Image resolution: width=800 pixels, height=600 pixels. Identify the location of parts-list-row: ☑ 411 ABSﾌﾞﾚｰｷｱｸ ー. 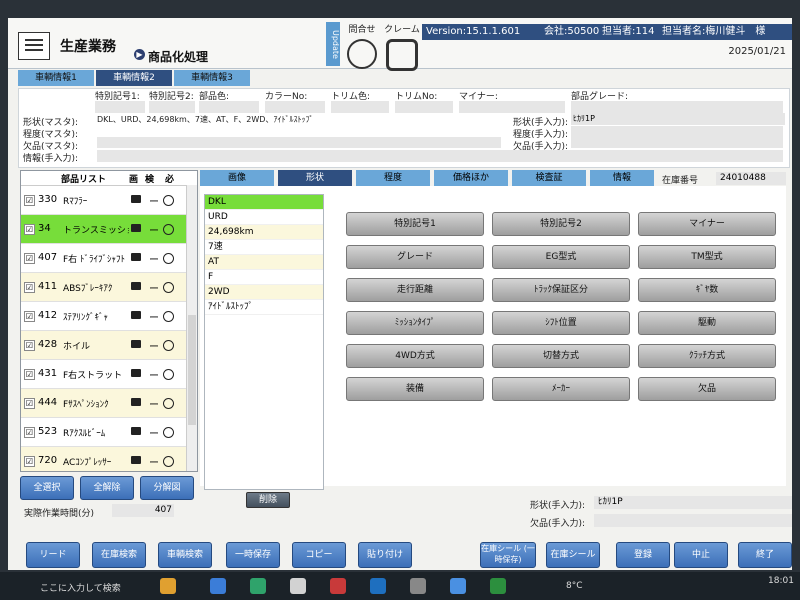
(109, 287).